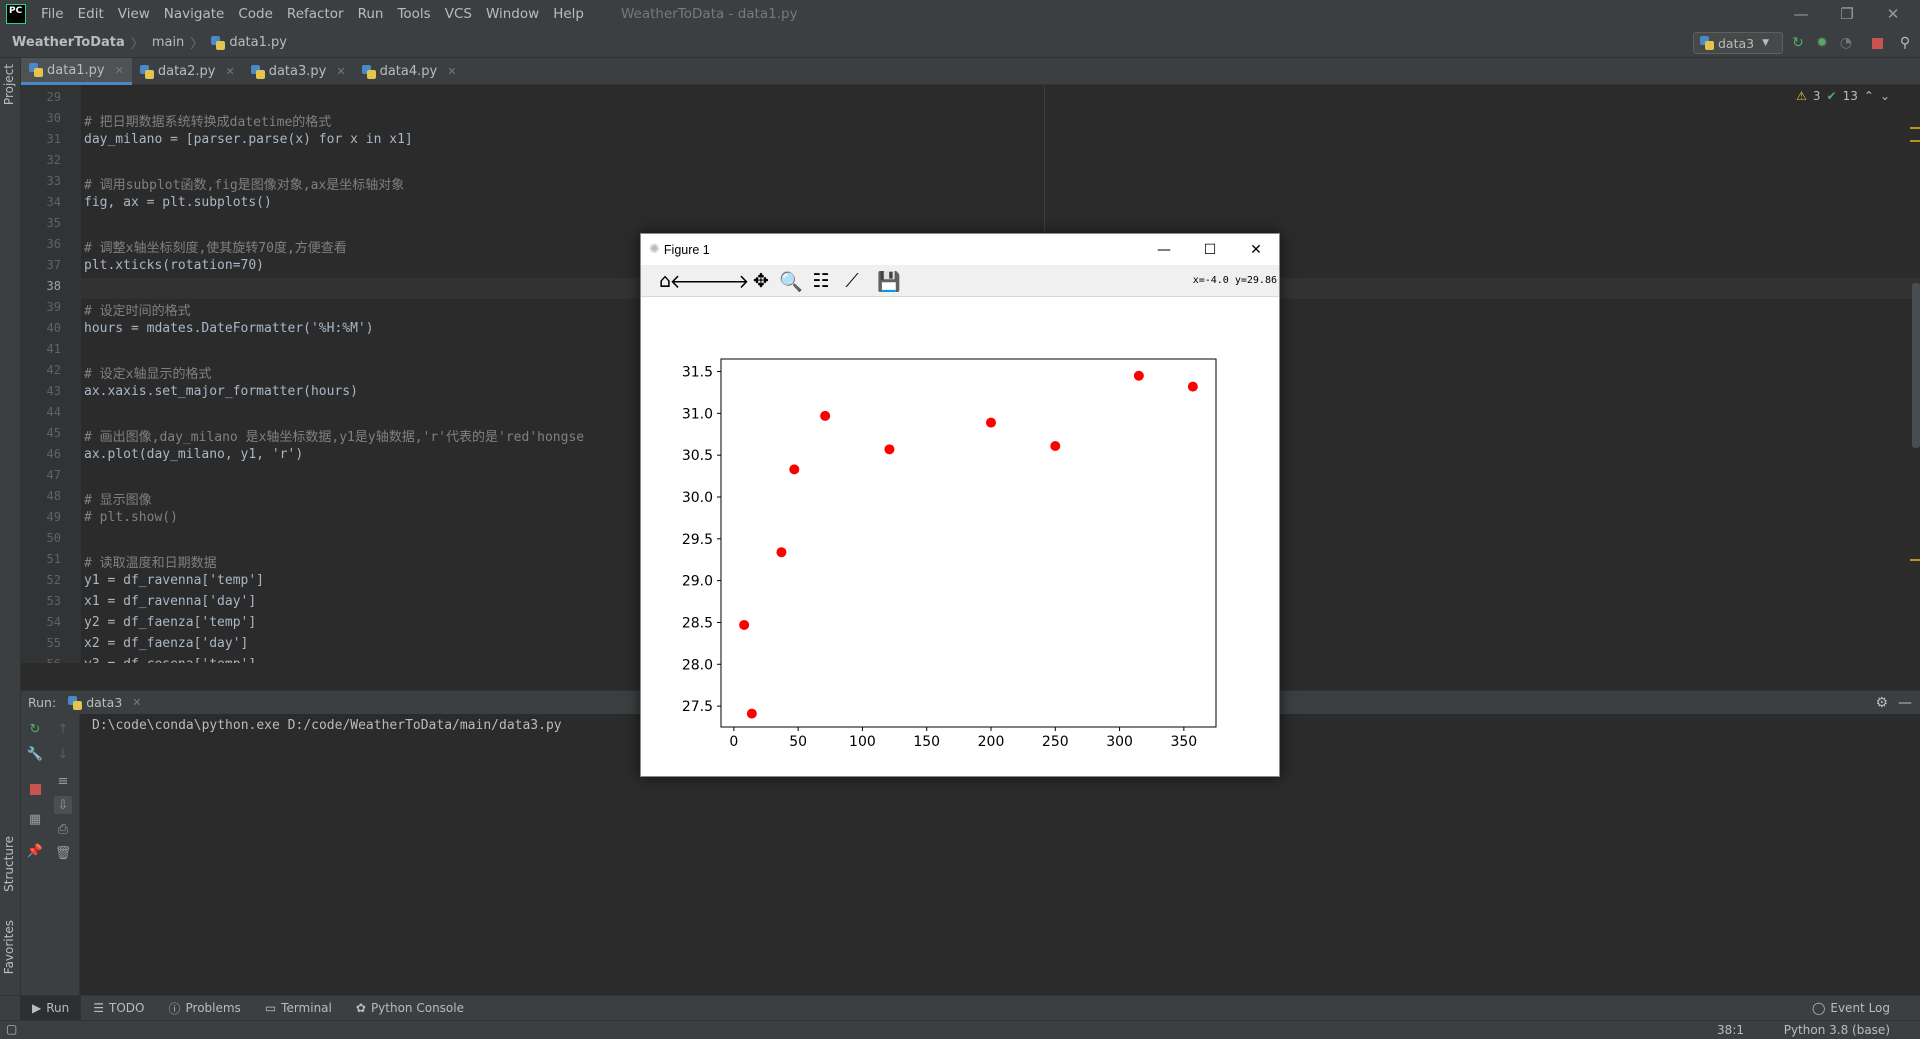 This screenshot has width=1920, height=1039. Describe the element at coordinates (164, 42) in the screenshot. I see `breadcrumb-folder: main` at that location.